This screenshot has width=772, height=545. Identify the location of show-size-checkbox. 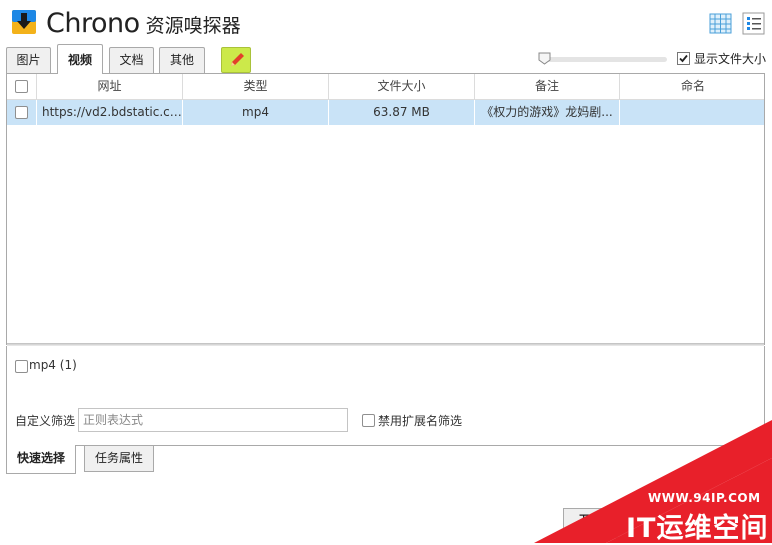
(683, 58).